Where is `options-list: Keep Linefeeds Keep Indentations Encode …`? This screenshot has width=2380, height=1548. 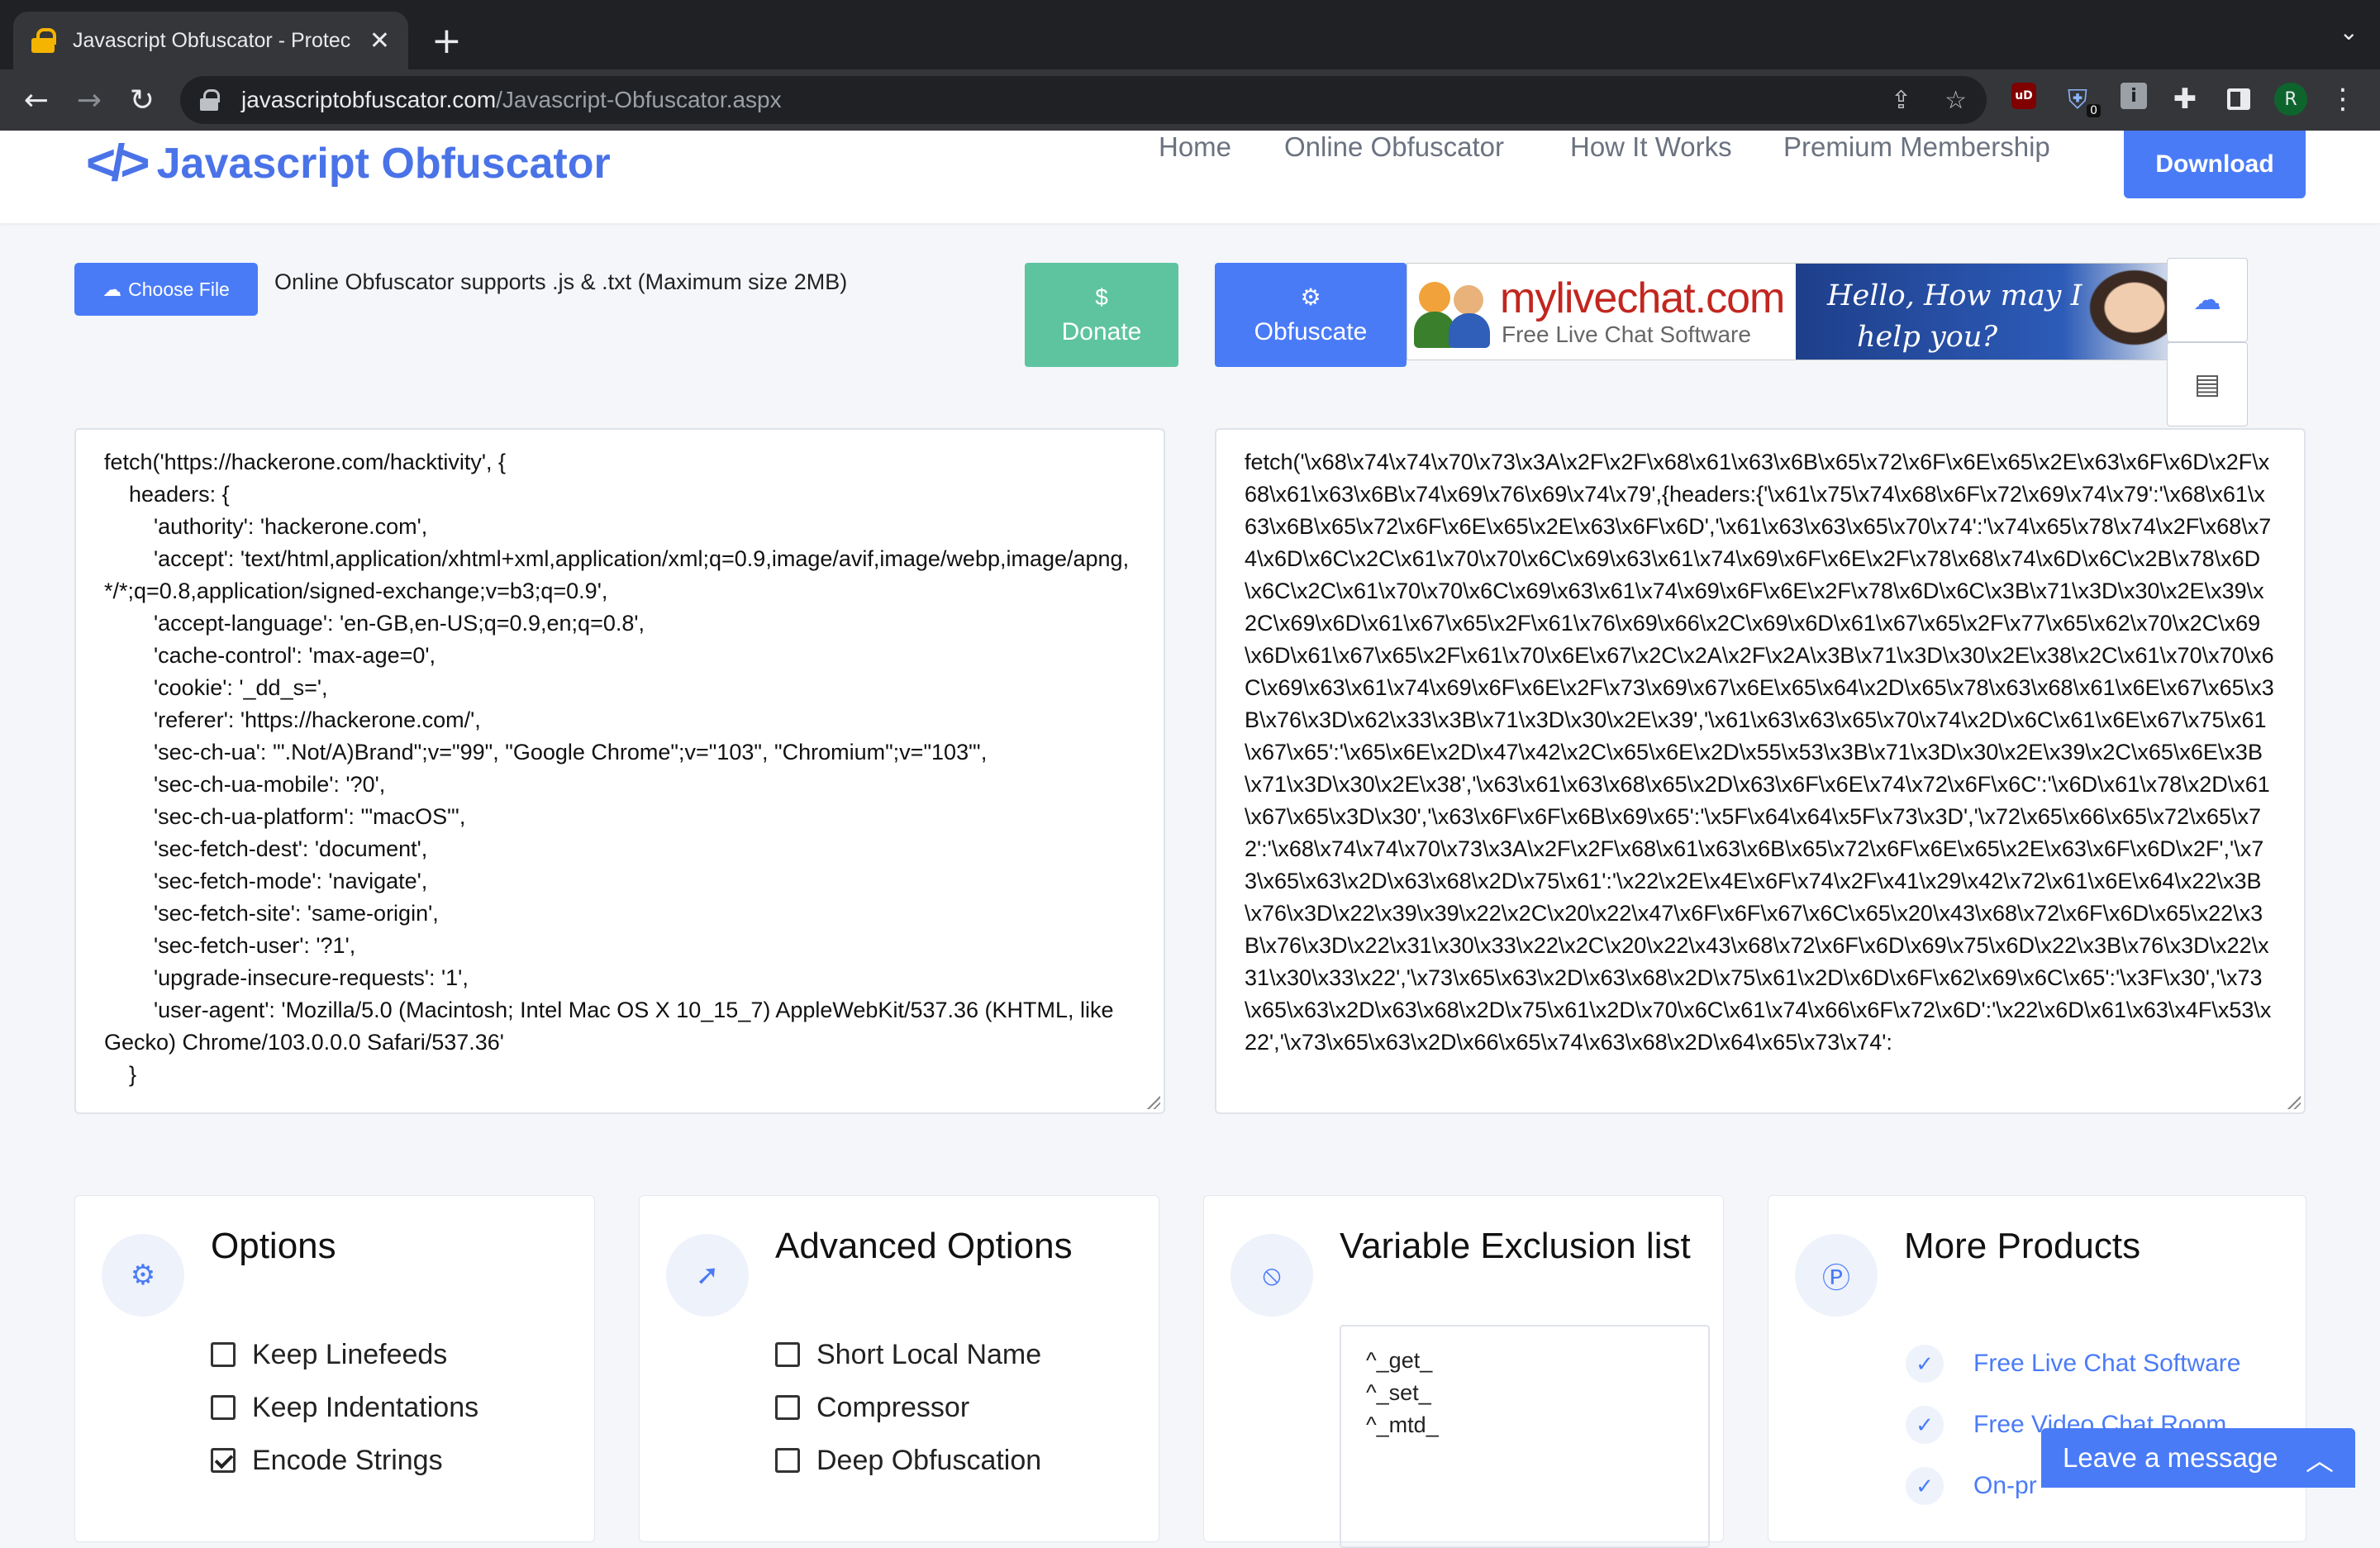 options-list: Keep Linefeeds Keep Indentations Encode … is located at coordinates (344, 1407).